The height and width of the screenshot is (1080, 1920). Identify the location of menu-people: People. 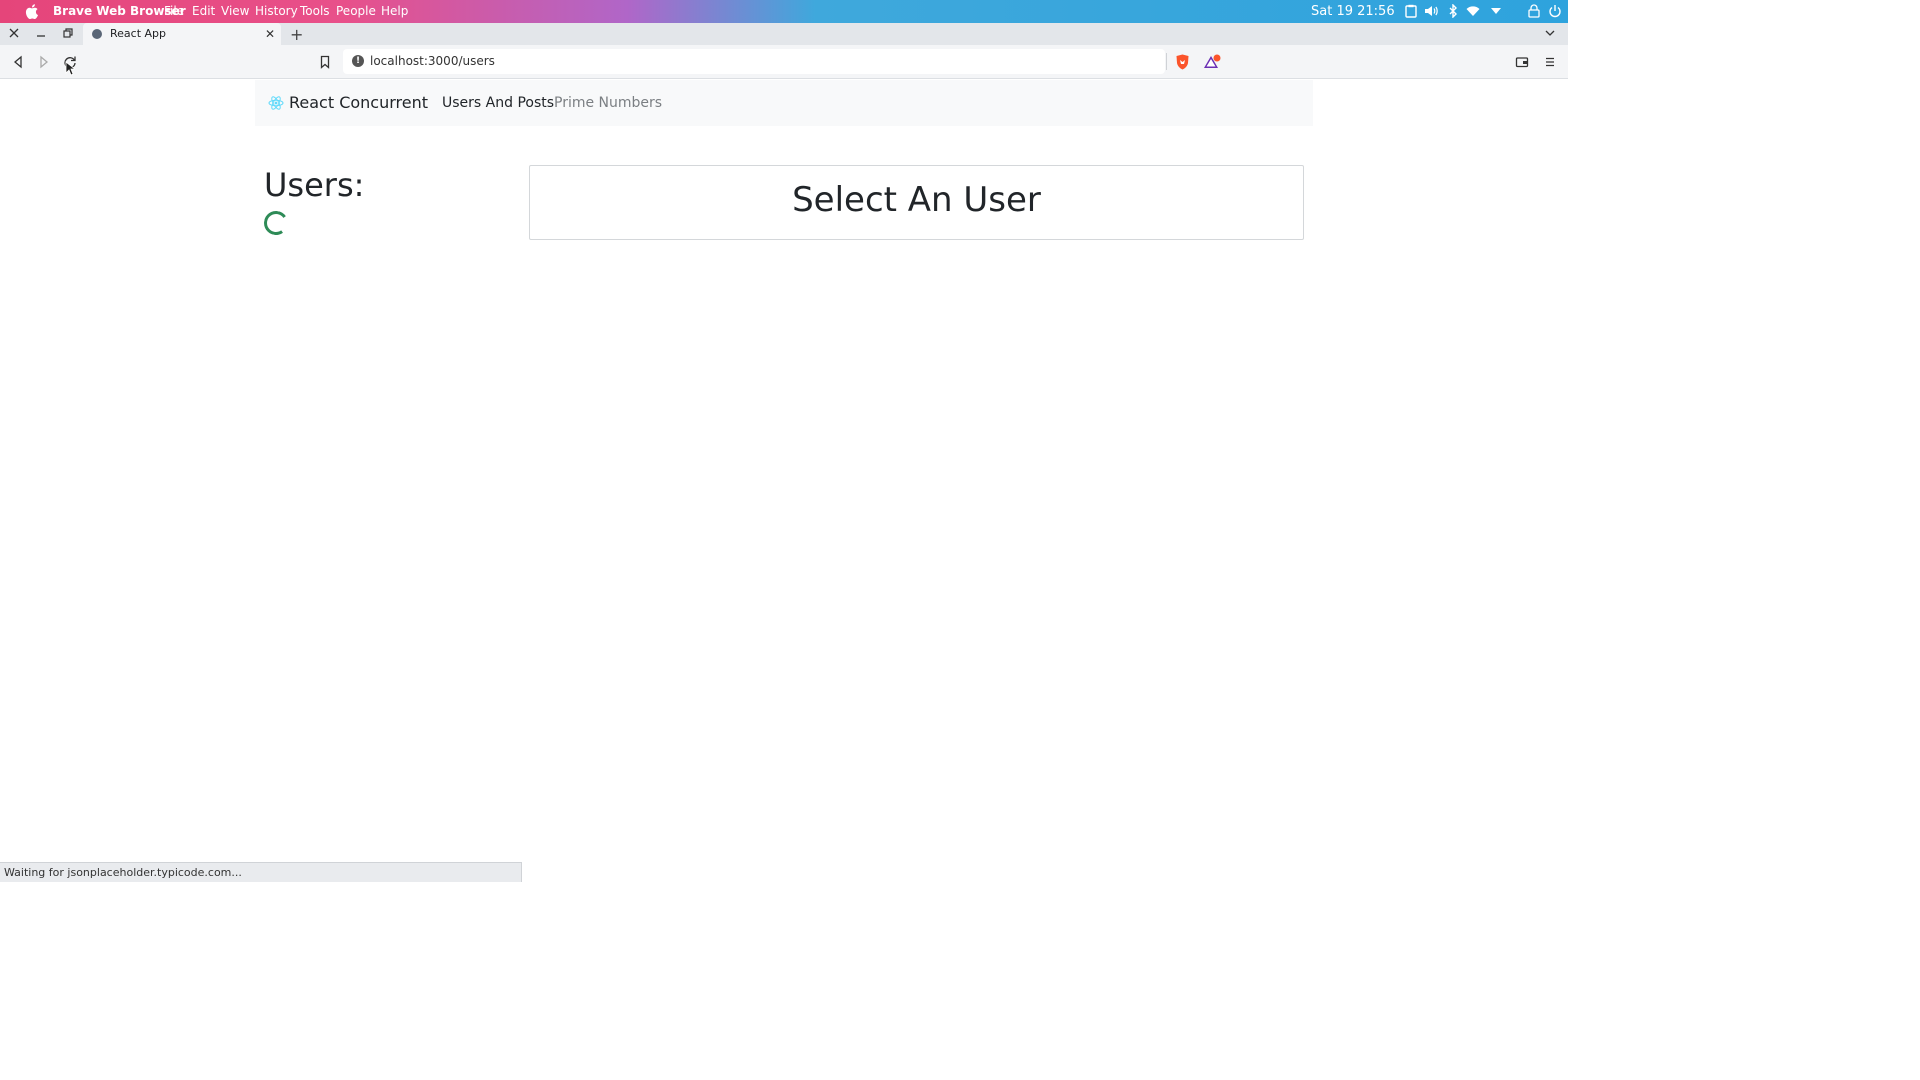
(356, 11).